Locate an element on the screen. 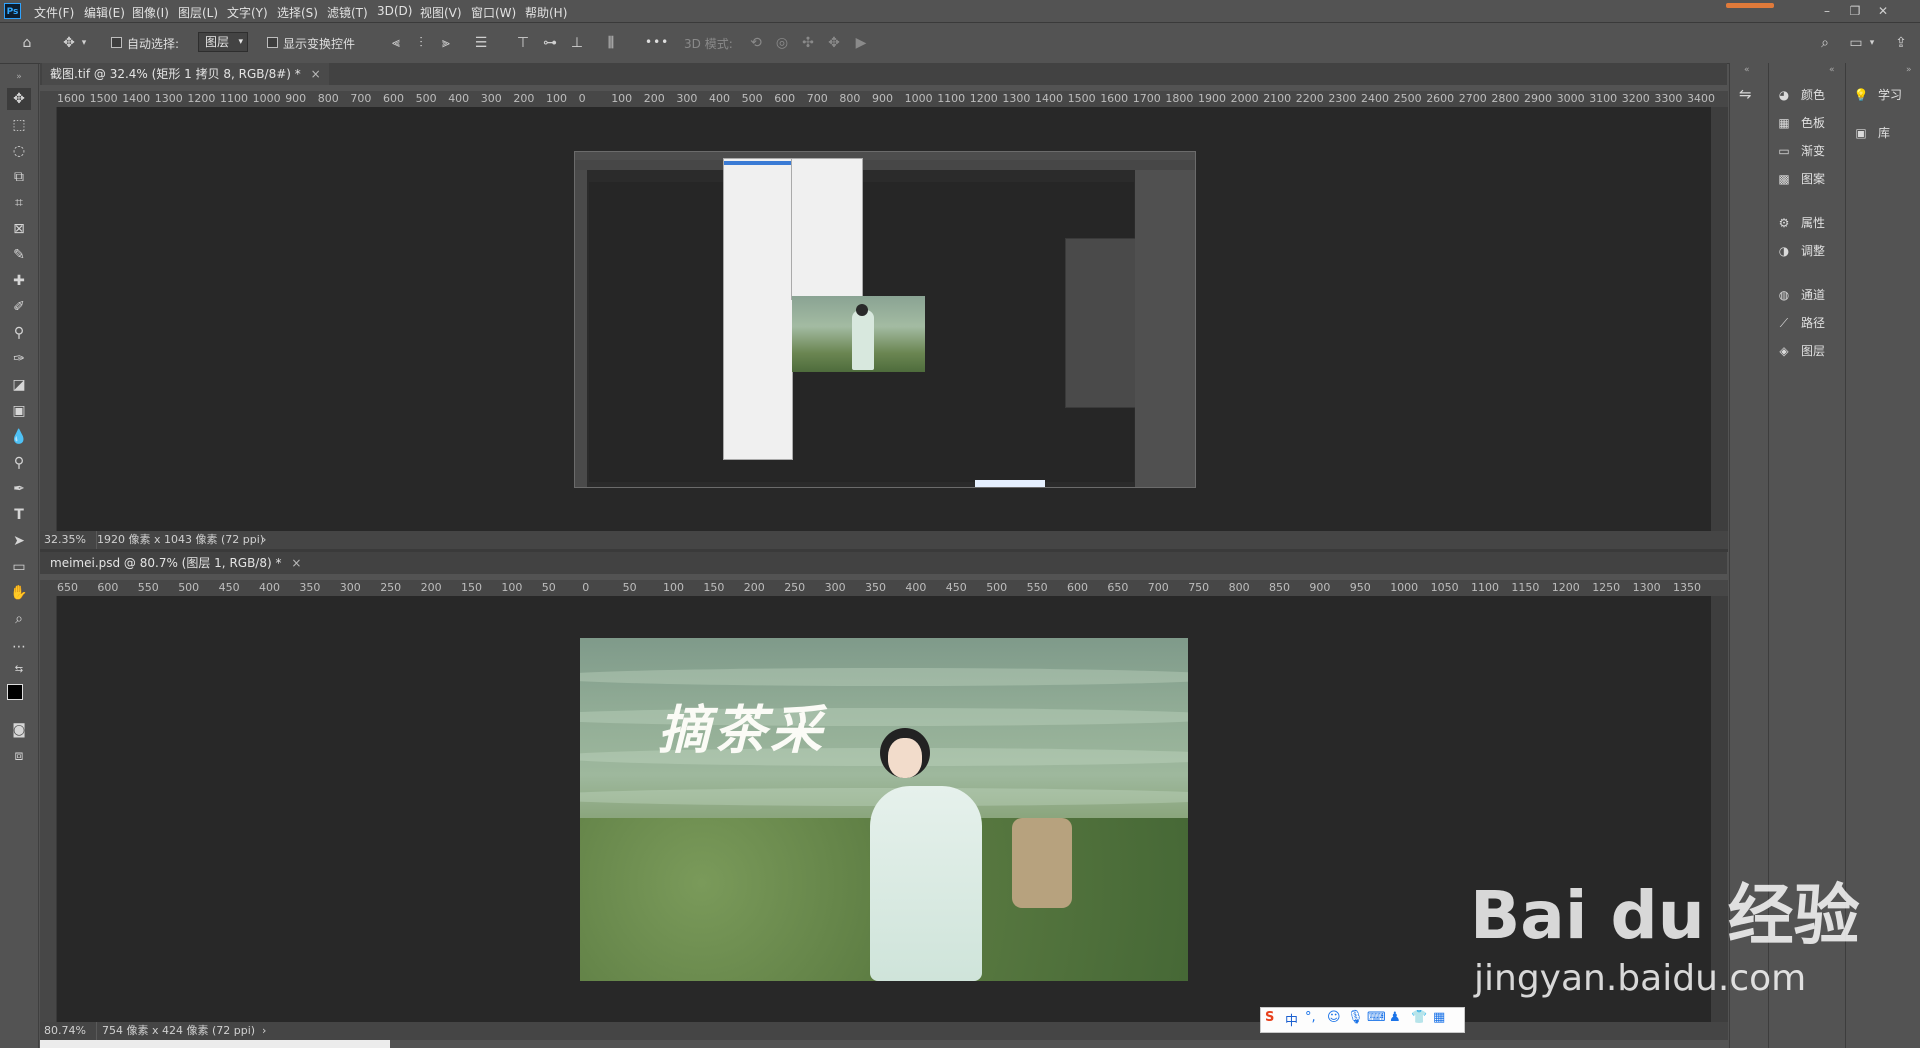  blur-tool-icon: 💧 is located at coordinates (19, 437).